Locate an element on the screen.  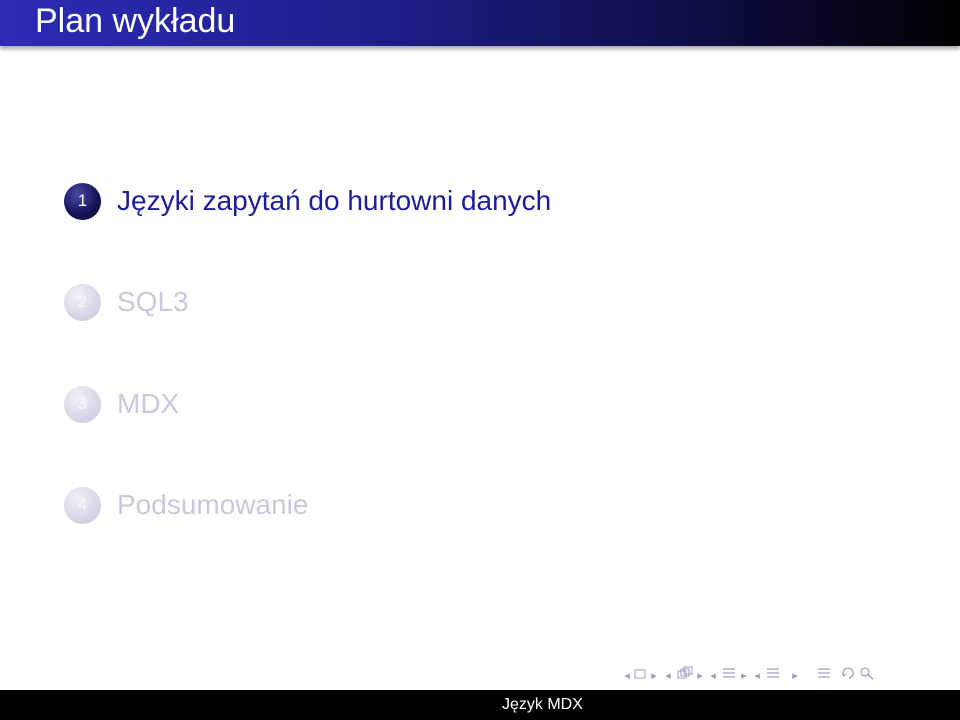
toc-item-2: 2 SQL3 is located at coordinates (126, 302).